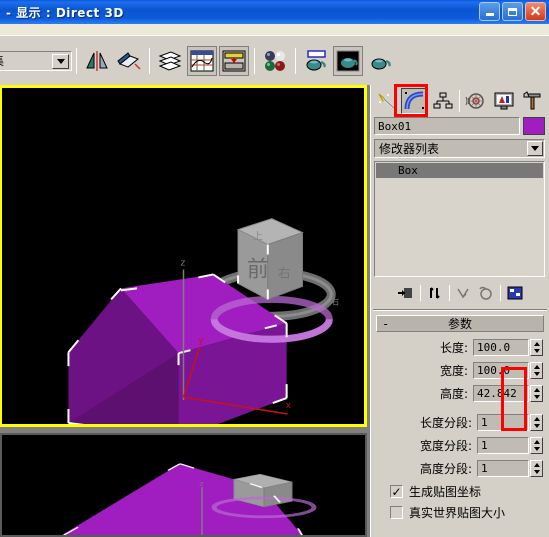 Image resolution: width=549 pixels, height=537 pixels. Describe the element at coordinates (460, 370) in the screenshot. I see `width-row: 宽度: 100.0` at that location.